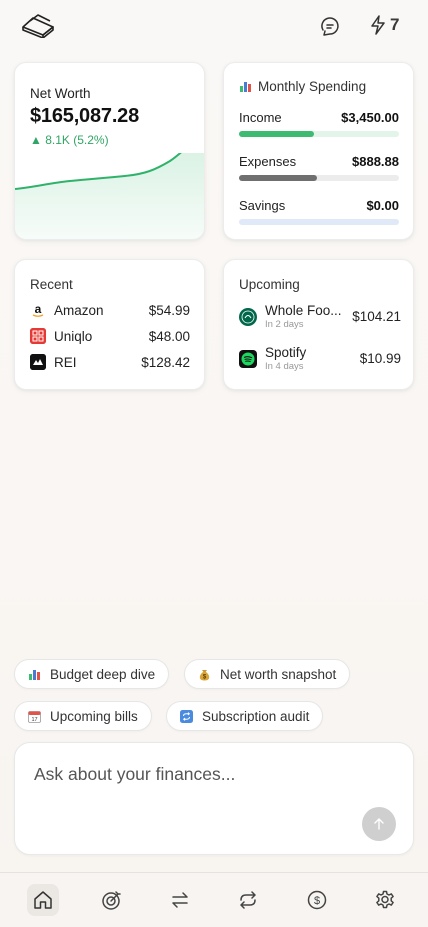  What do you see at coordinates (214, 798) in the screenshot?
I see `ask-composer` at bounding box center [214, 798].